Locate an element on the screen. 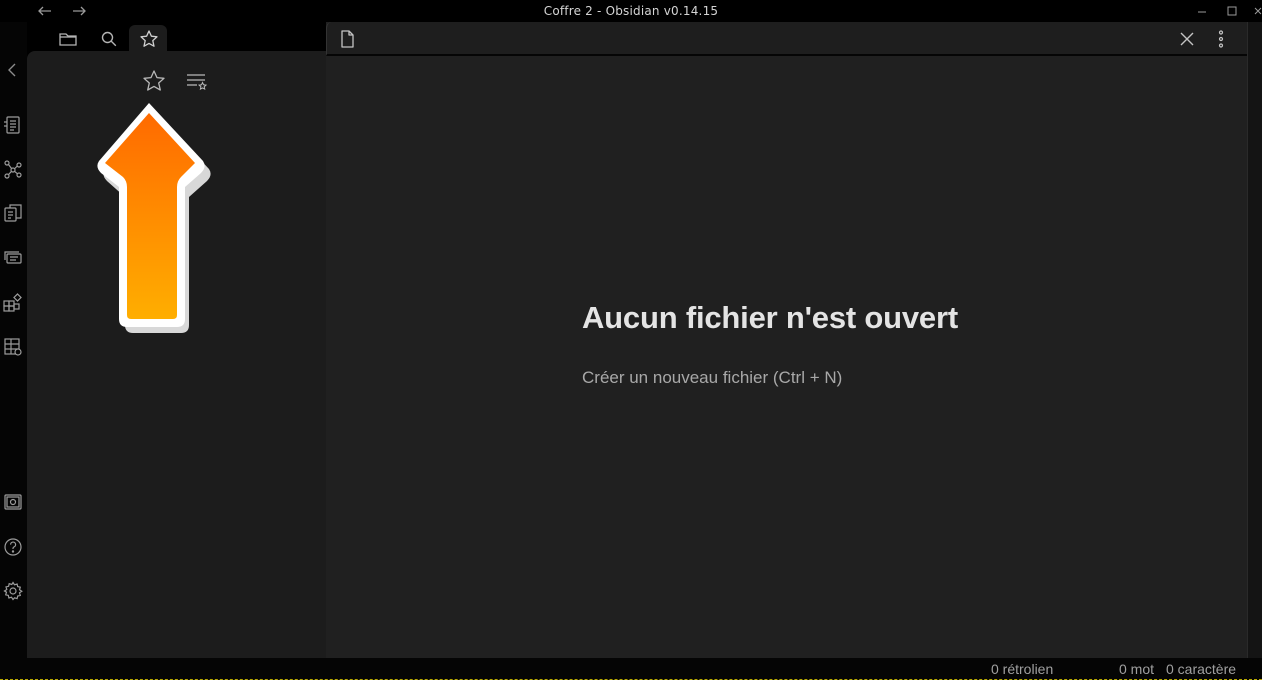 Image resolution: width=1262 pixels, height=680 pixels. copy-icon is located at coordinates (13, 213).